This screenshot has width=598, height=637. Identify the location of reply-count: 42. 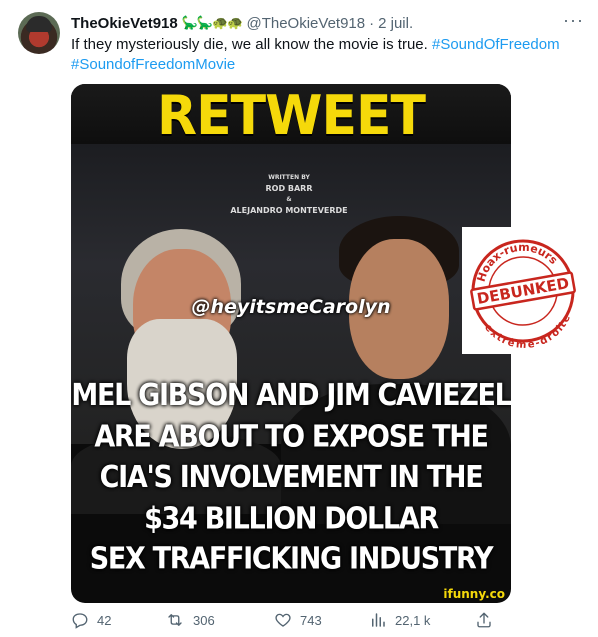
(104, 620).